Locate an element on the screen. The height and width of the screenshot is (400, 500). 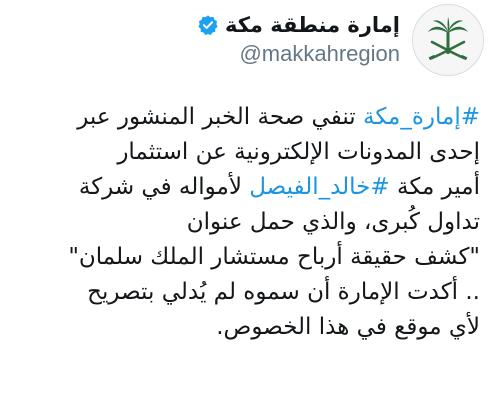
avatar is located at coordinates (448, 40).